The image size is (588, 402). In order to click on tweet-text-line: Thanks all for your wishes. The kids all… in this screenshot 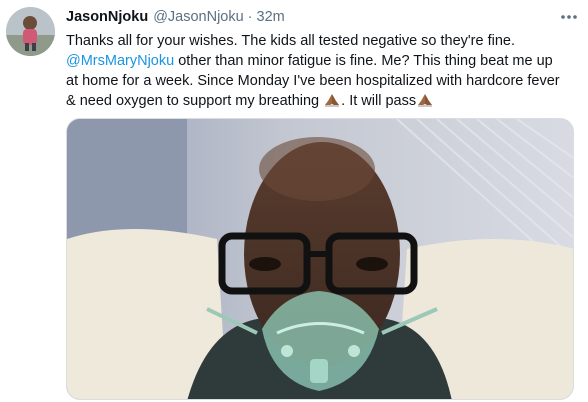, I will do `click(291, 41)`.